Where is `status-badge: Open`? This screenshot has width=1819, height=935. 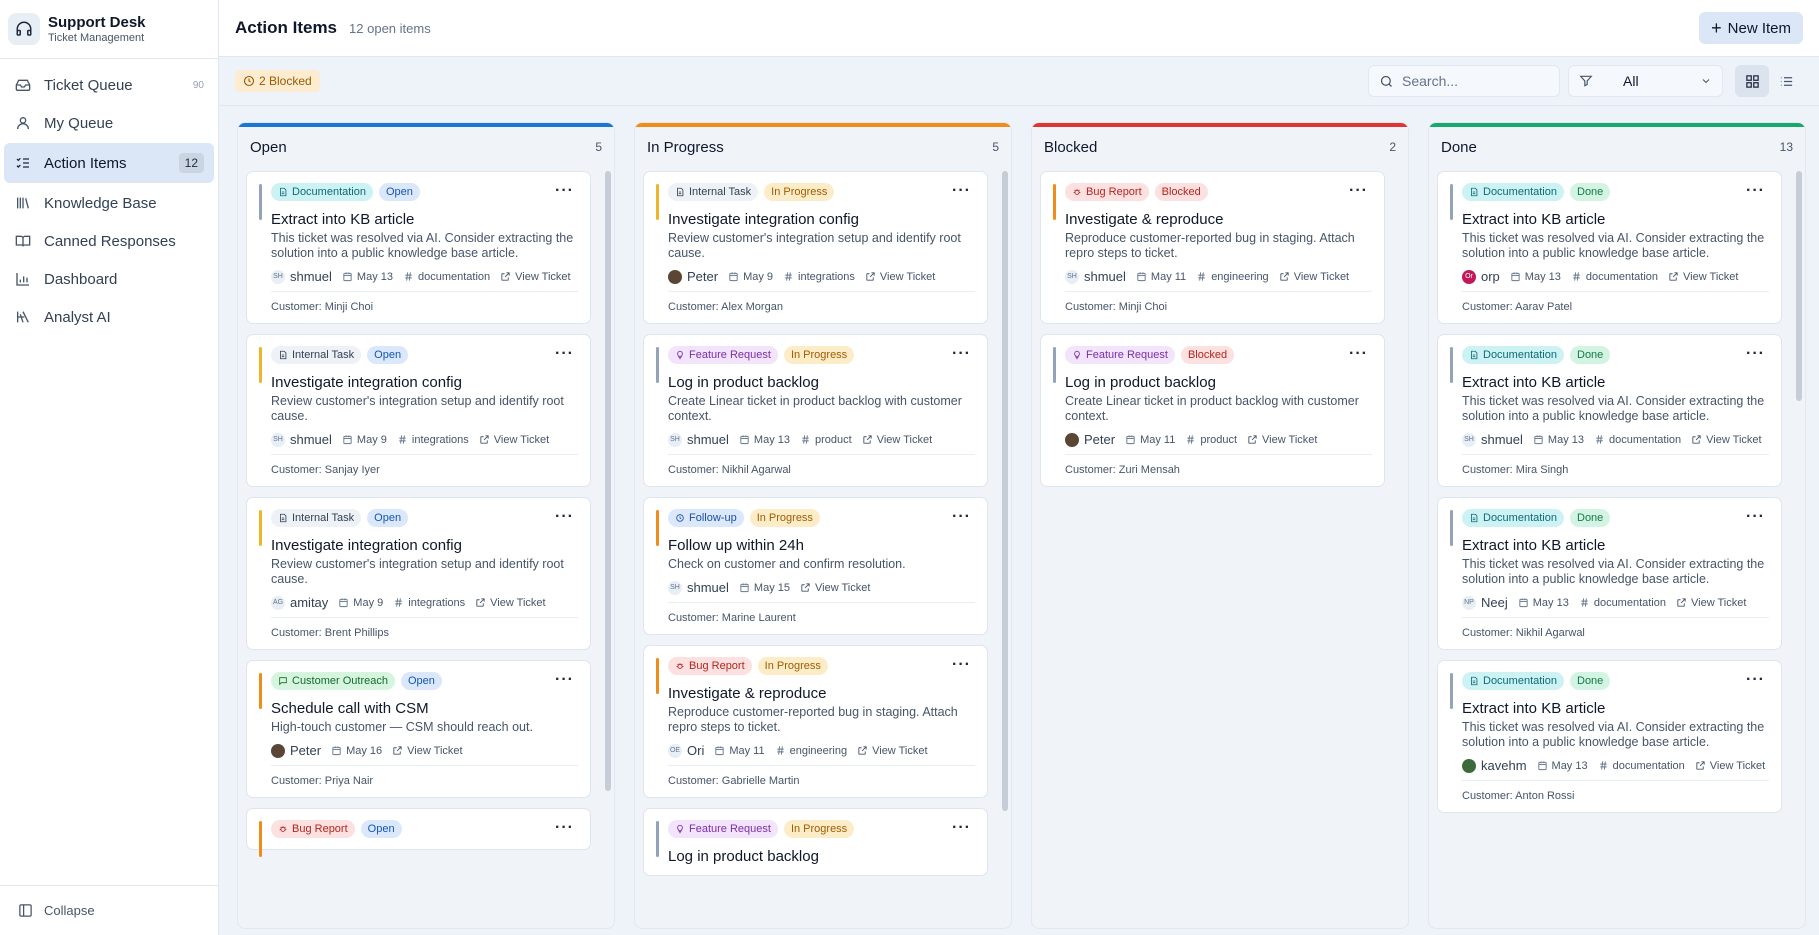 status-badge: Open is located at coordinates (399, 192).